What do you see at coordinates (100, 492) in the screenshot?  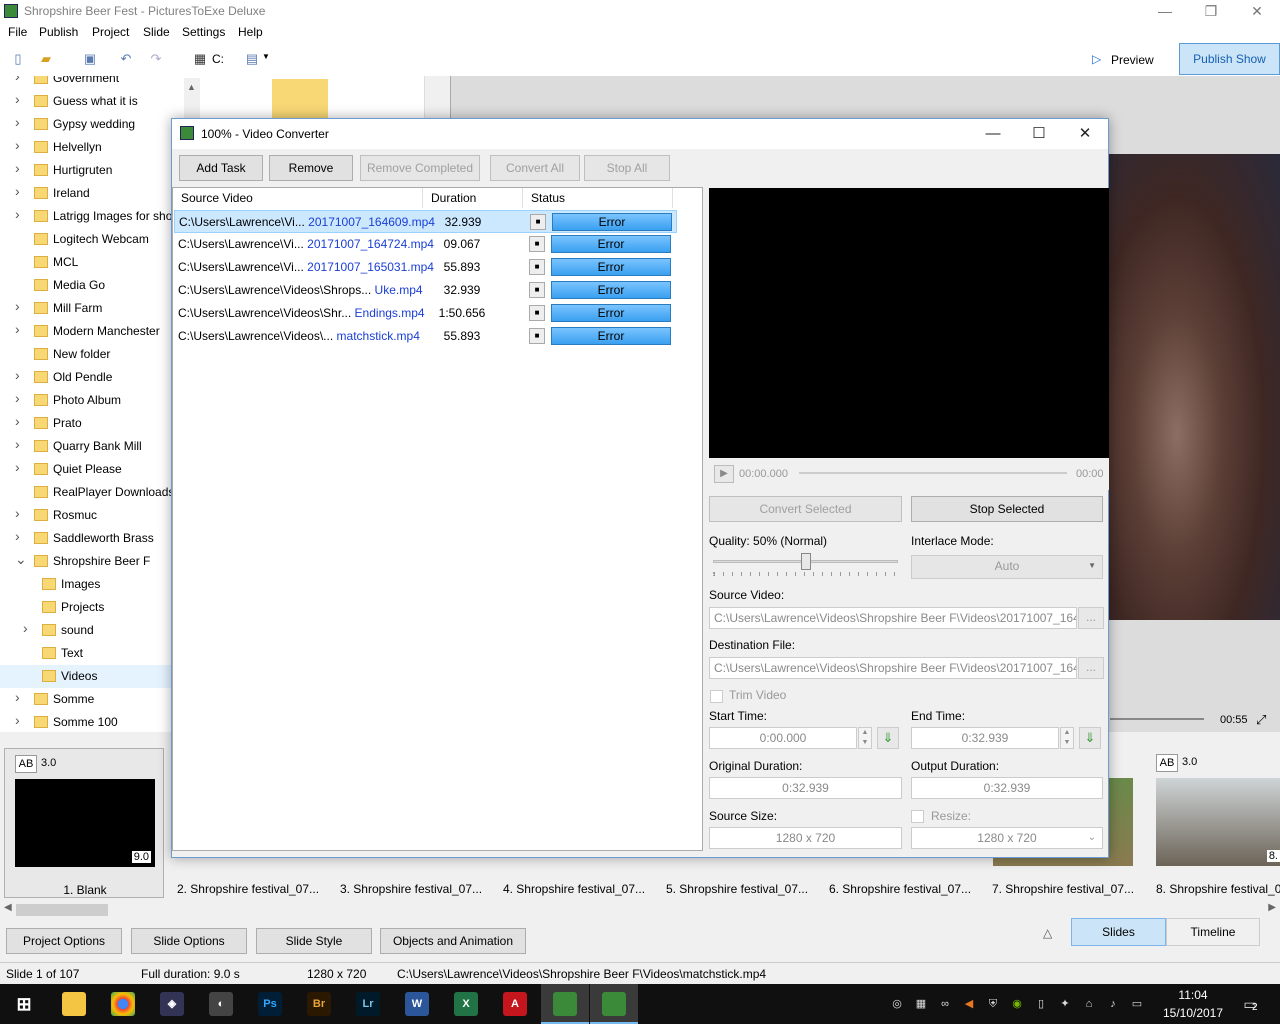 I see `tree-item: RealPlayer Downloads` at bounding box center [100, 492].